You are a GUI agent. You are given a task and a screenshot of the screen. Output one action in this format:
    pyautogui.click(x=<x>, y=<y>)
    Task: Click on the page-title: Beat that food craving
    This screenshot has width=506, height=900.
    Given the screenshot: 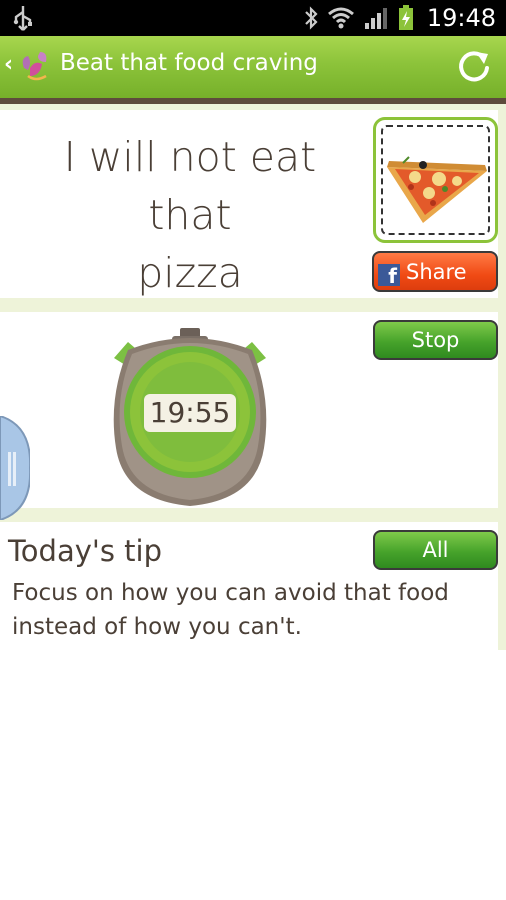 What is the action you would take?
    pyautogui.click(x=189, y=63)
    